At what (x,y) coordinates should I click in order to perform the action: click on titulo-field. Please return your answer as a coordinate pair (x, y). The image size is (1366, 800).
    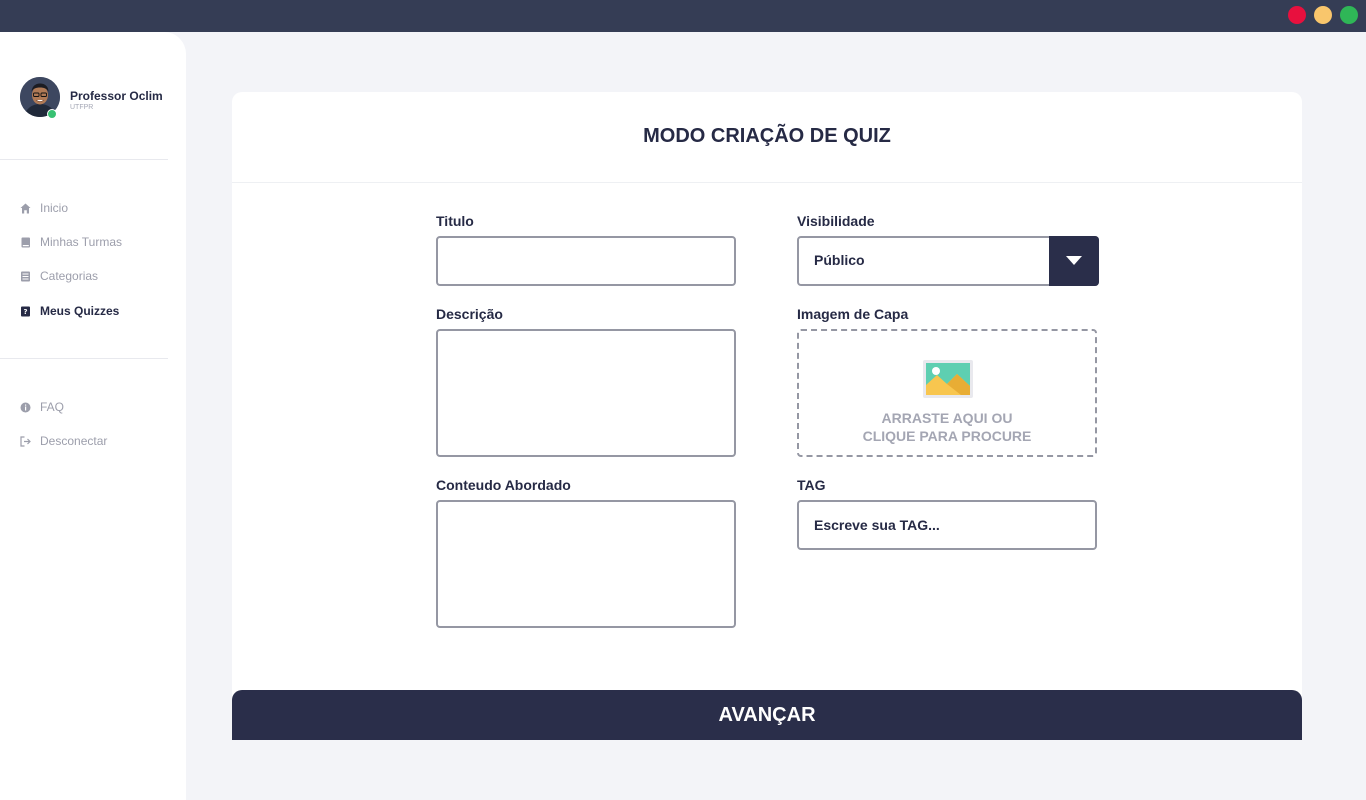
    Looking at the image, I should click on (586, 261).